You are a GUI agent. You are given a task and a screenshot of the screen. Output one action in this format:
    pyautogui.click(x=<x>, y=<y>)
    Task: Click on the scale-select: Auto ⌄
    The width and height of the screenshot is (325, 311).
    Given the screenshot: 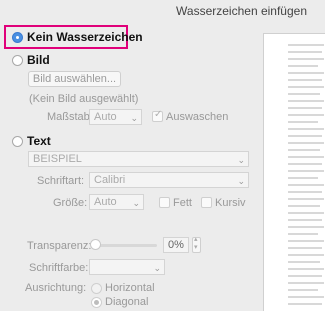 What is the action you would take?
    pyautogui.click(x=115, y=117)
    